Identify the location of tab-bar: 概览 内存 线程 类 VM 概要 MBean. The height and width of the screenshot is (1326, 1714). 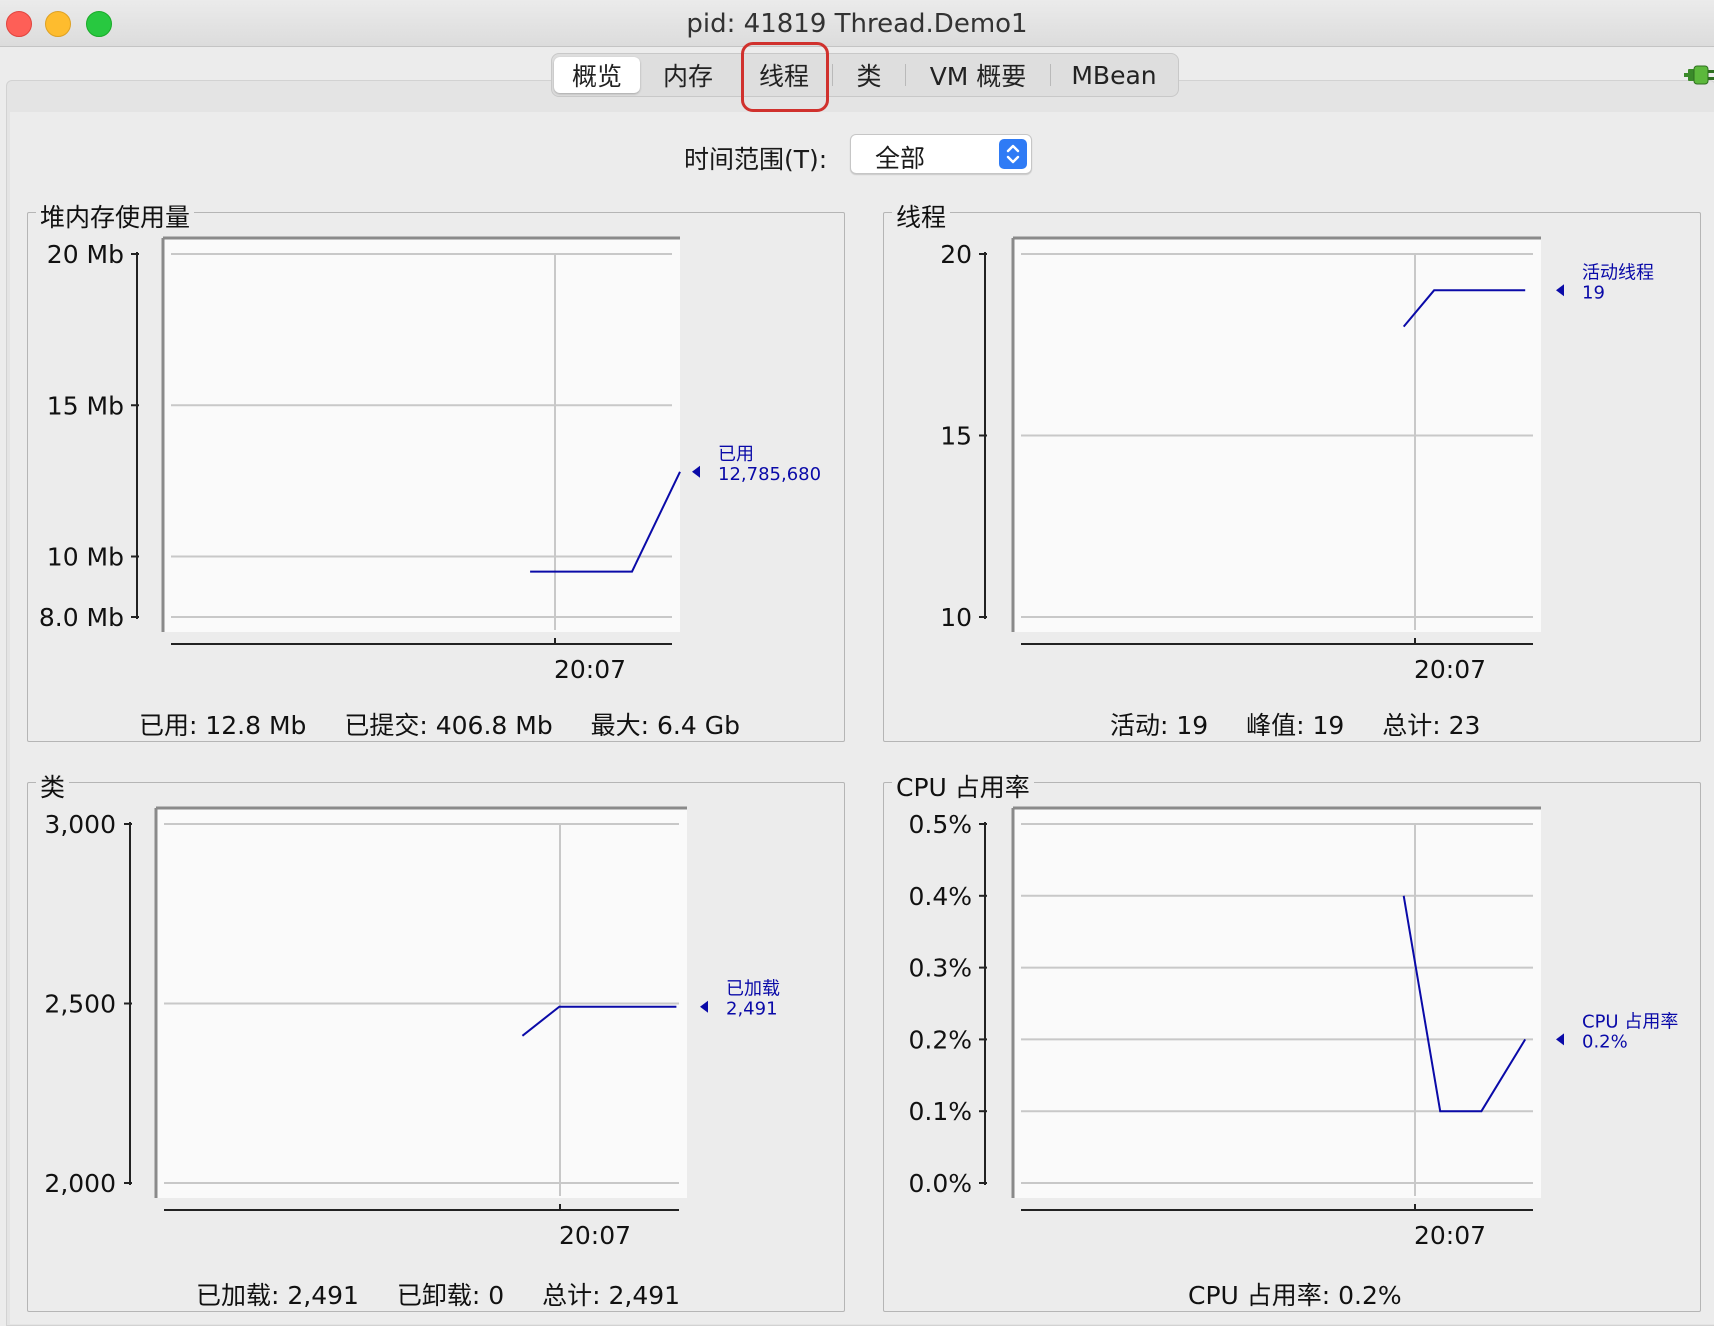
(865, 75).